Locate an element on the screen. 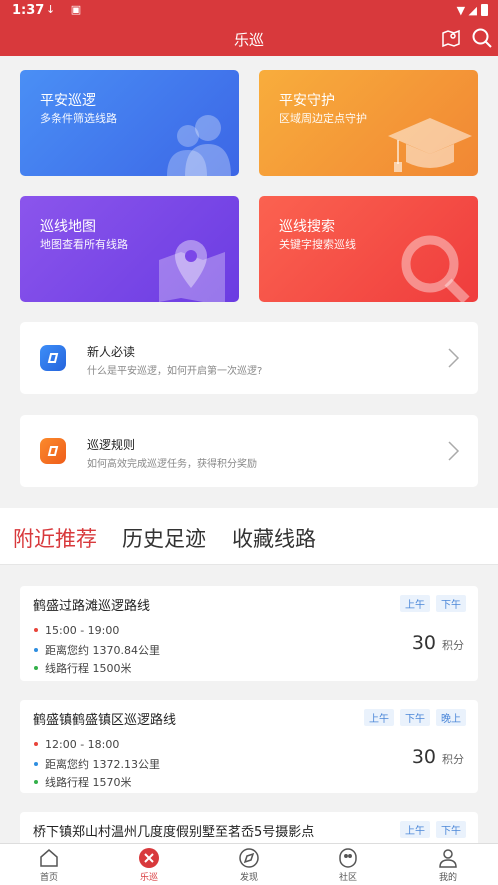  app-header: 乐巡 is located at coordinates (249, 39).